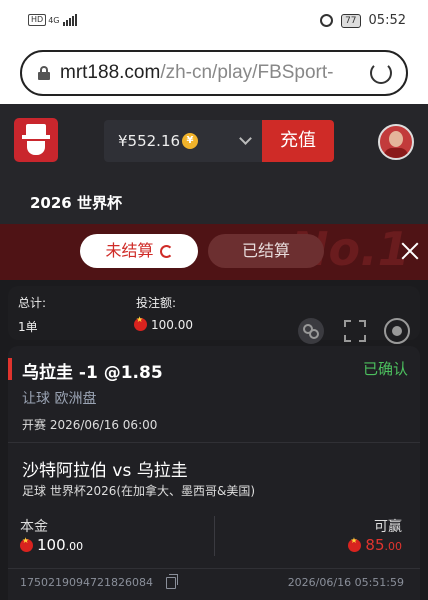 This screenshot has width=428, height=600. I want to click on bet-selection: 乌拉圭 -1 @1.85, so click(92, 373).